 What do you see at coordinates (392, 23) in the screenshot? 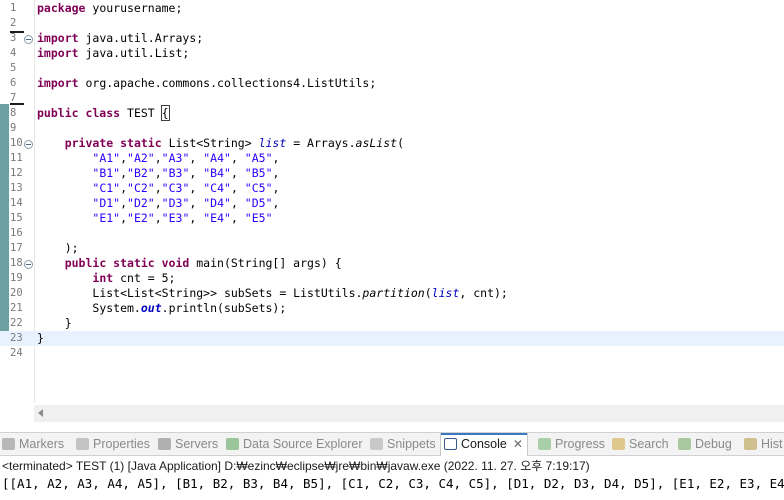
I see `code-line: 2` at bounding box center [392, 23].